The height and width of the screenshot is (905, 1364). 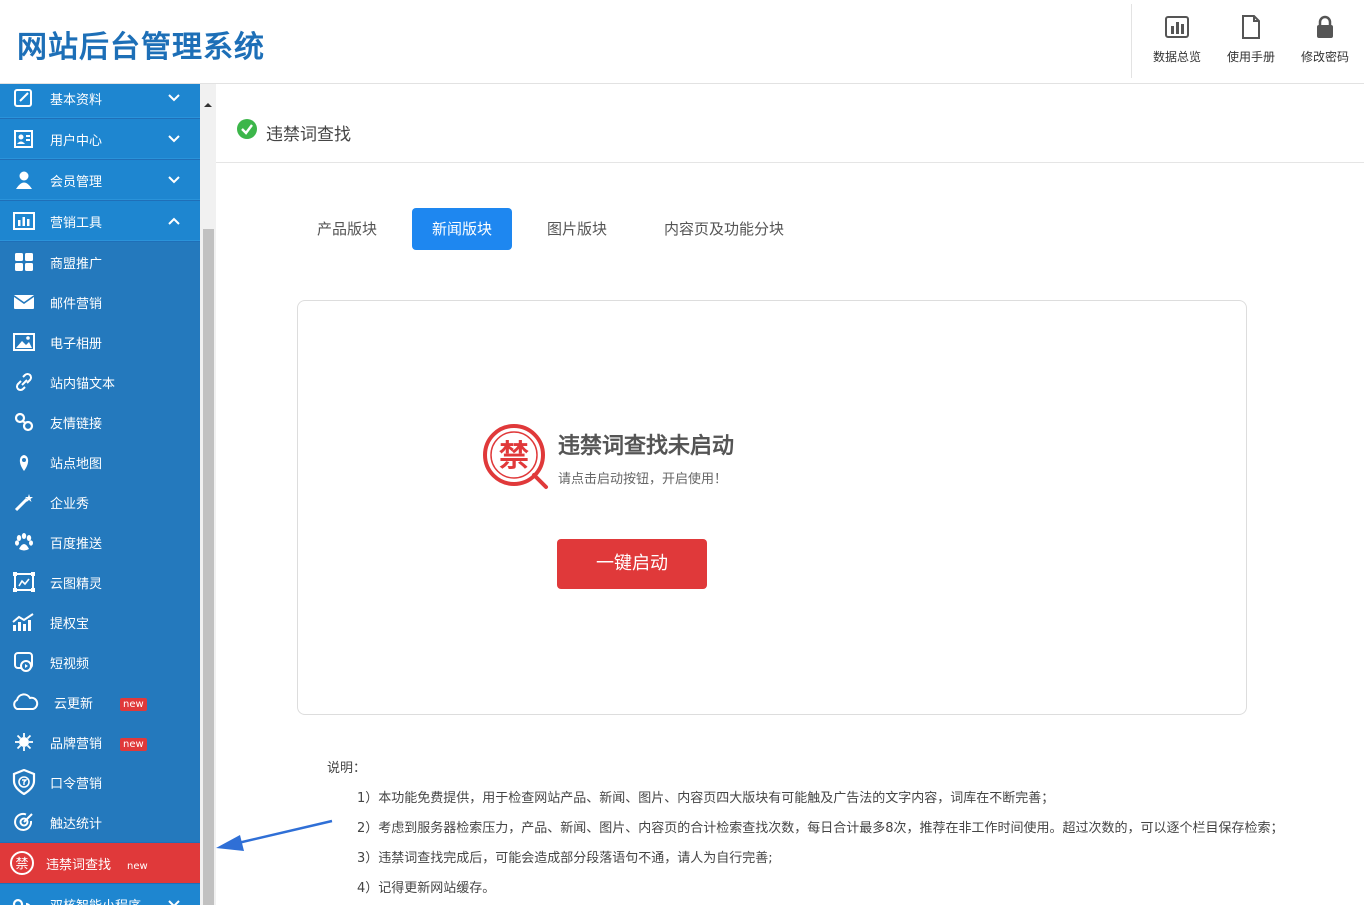 I want to click on note-line: 3）违禁词查找完成后，可能会造成部分段落语句不通，请人为自行完善;, so click(x=565, y=858).